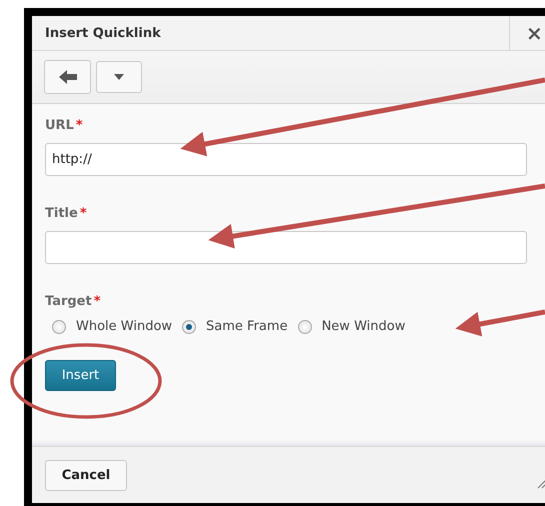 This screenshot has width=545, height=506. Describe the element at coordinates (80, 375) in the screenshot. I see `insert-button: Insert` at that location.